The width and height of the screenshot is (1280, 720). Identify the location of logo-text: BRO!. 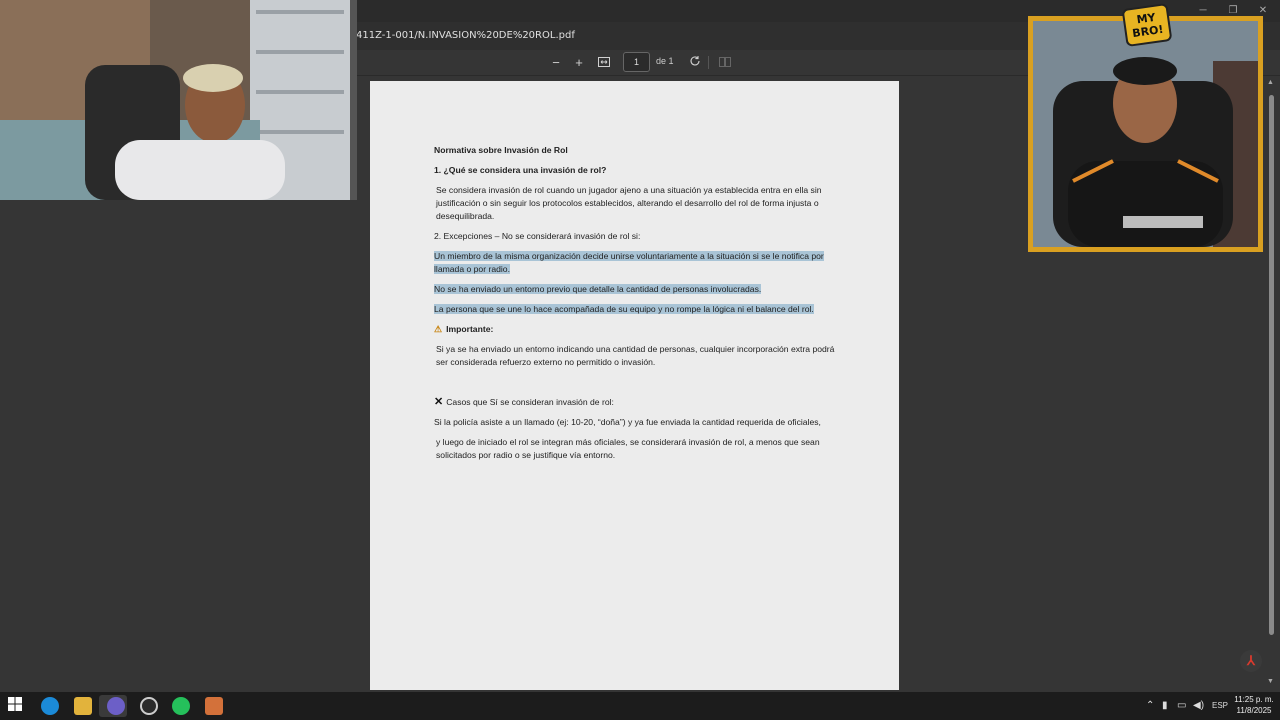
(1148, 31).